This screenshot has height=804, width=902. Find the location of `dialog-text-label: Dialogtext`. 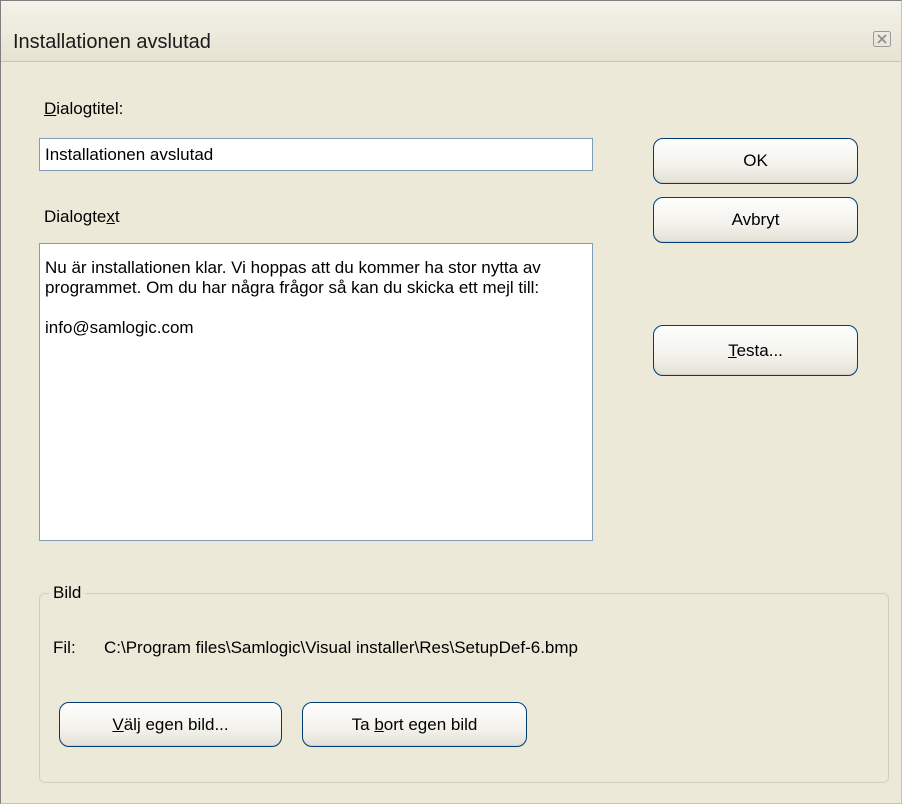

dialog-text-label: Dialogtext is located at coordinates (82, 216).